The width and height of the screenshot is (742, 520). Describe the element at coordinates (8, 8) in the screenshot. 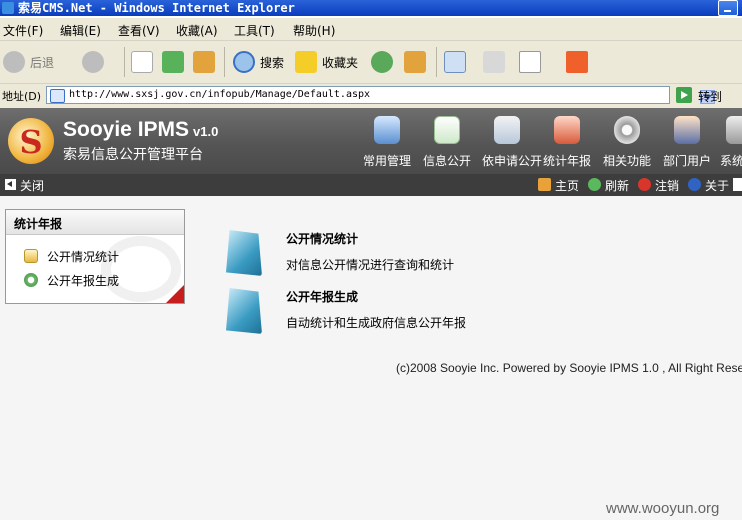

I see `ie-icon` at that location.